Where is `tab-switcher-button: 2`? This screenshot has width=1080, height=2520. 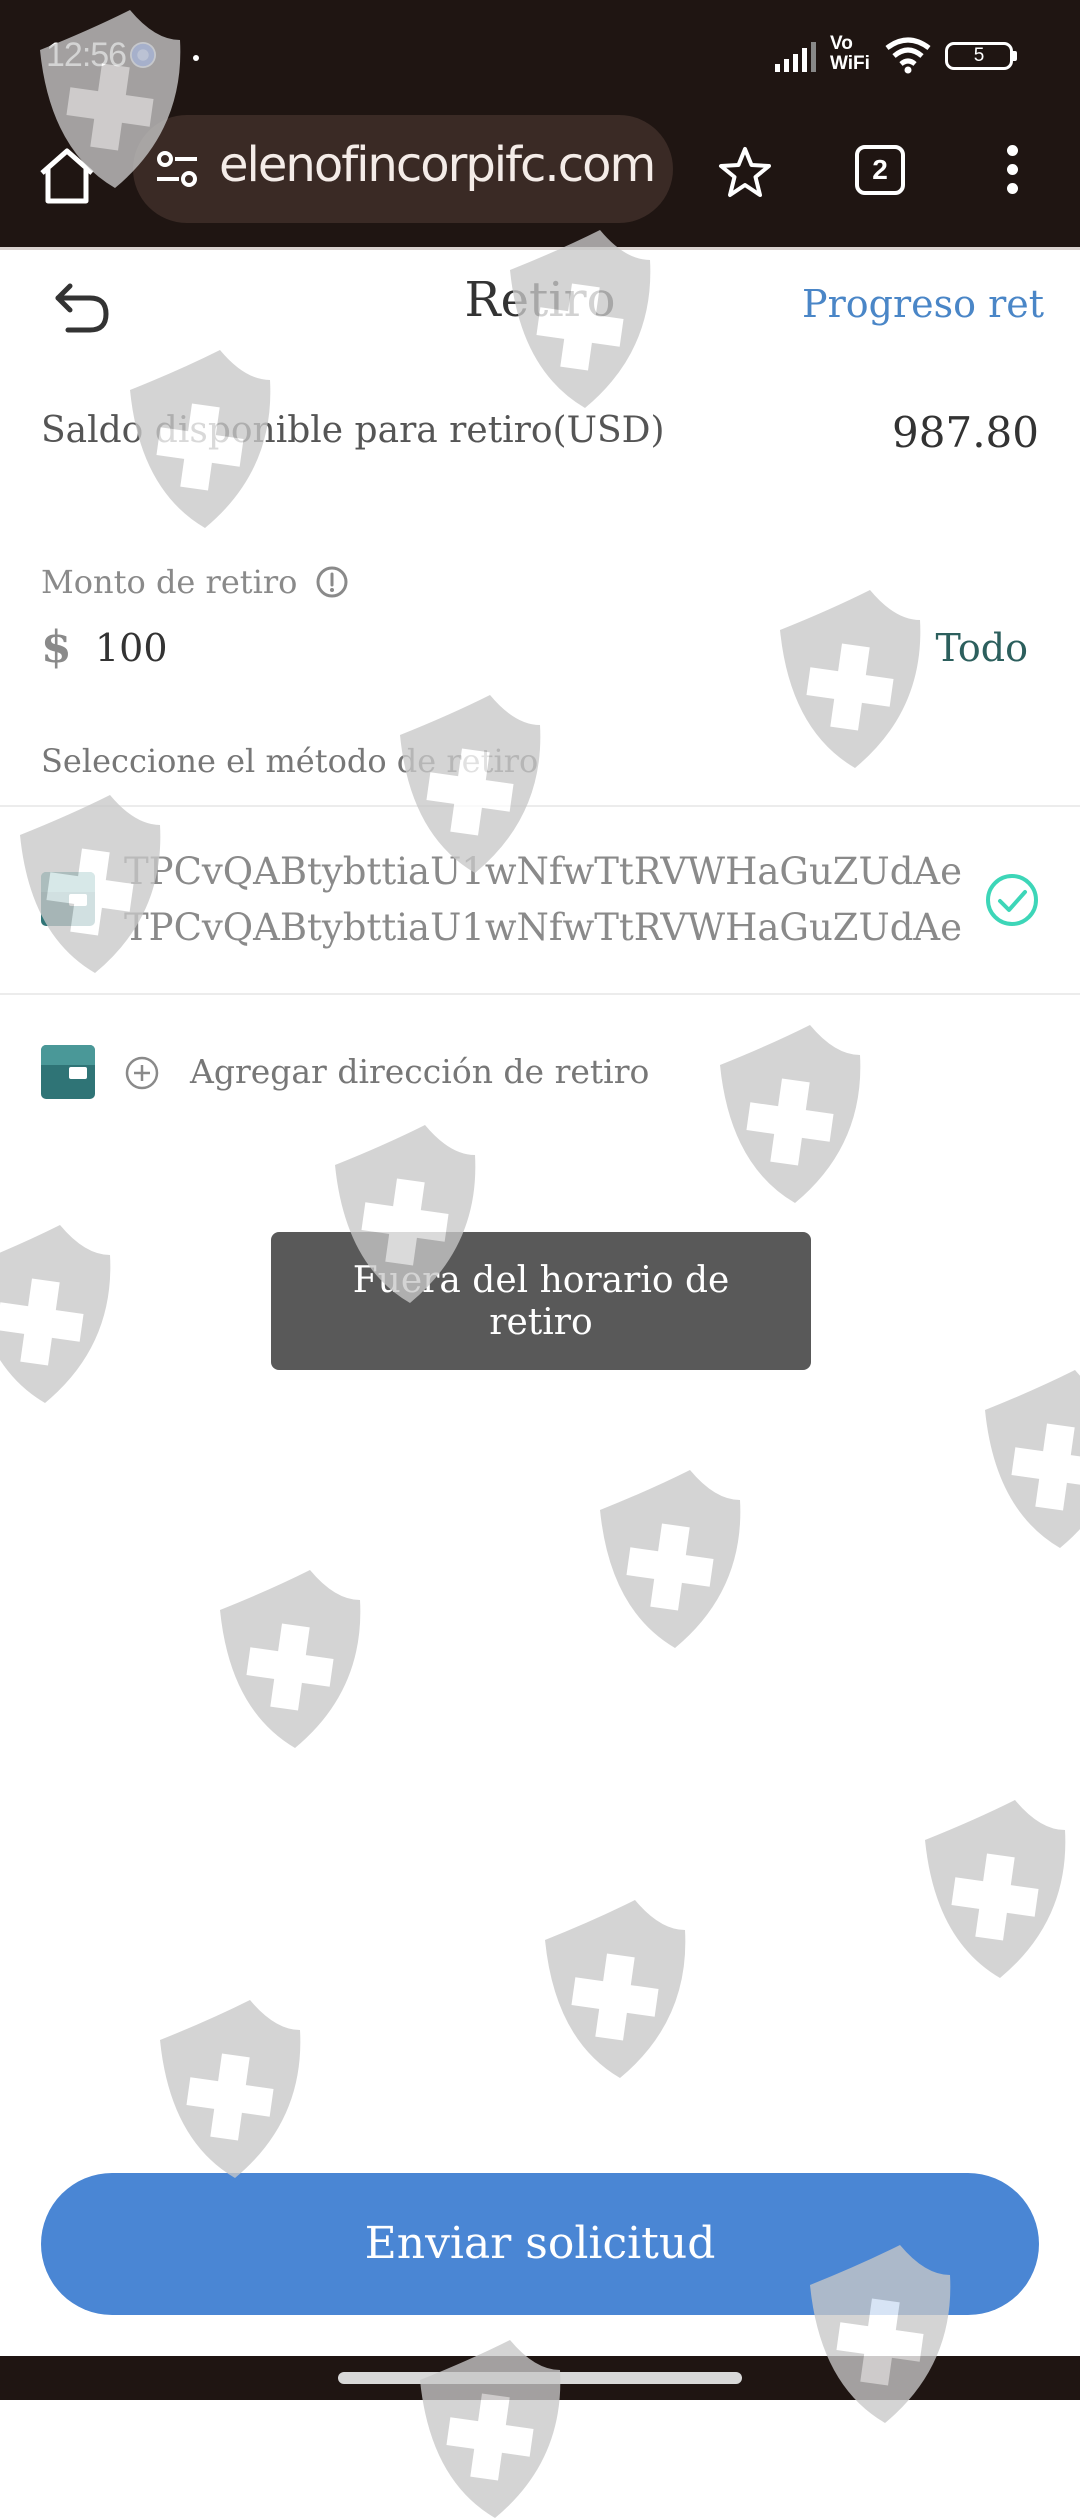 tab-switcher-button: 2 is located at coordinates (880, 170).